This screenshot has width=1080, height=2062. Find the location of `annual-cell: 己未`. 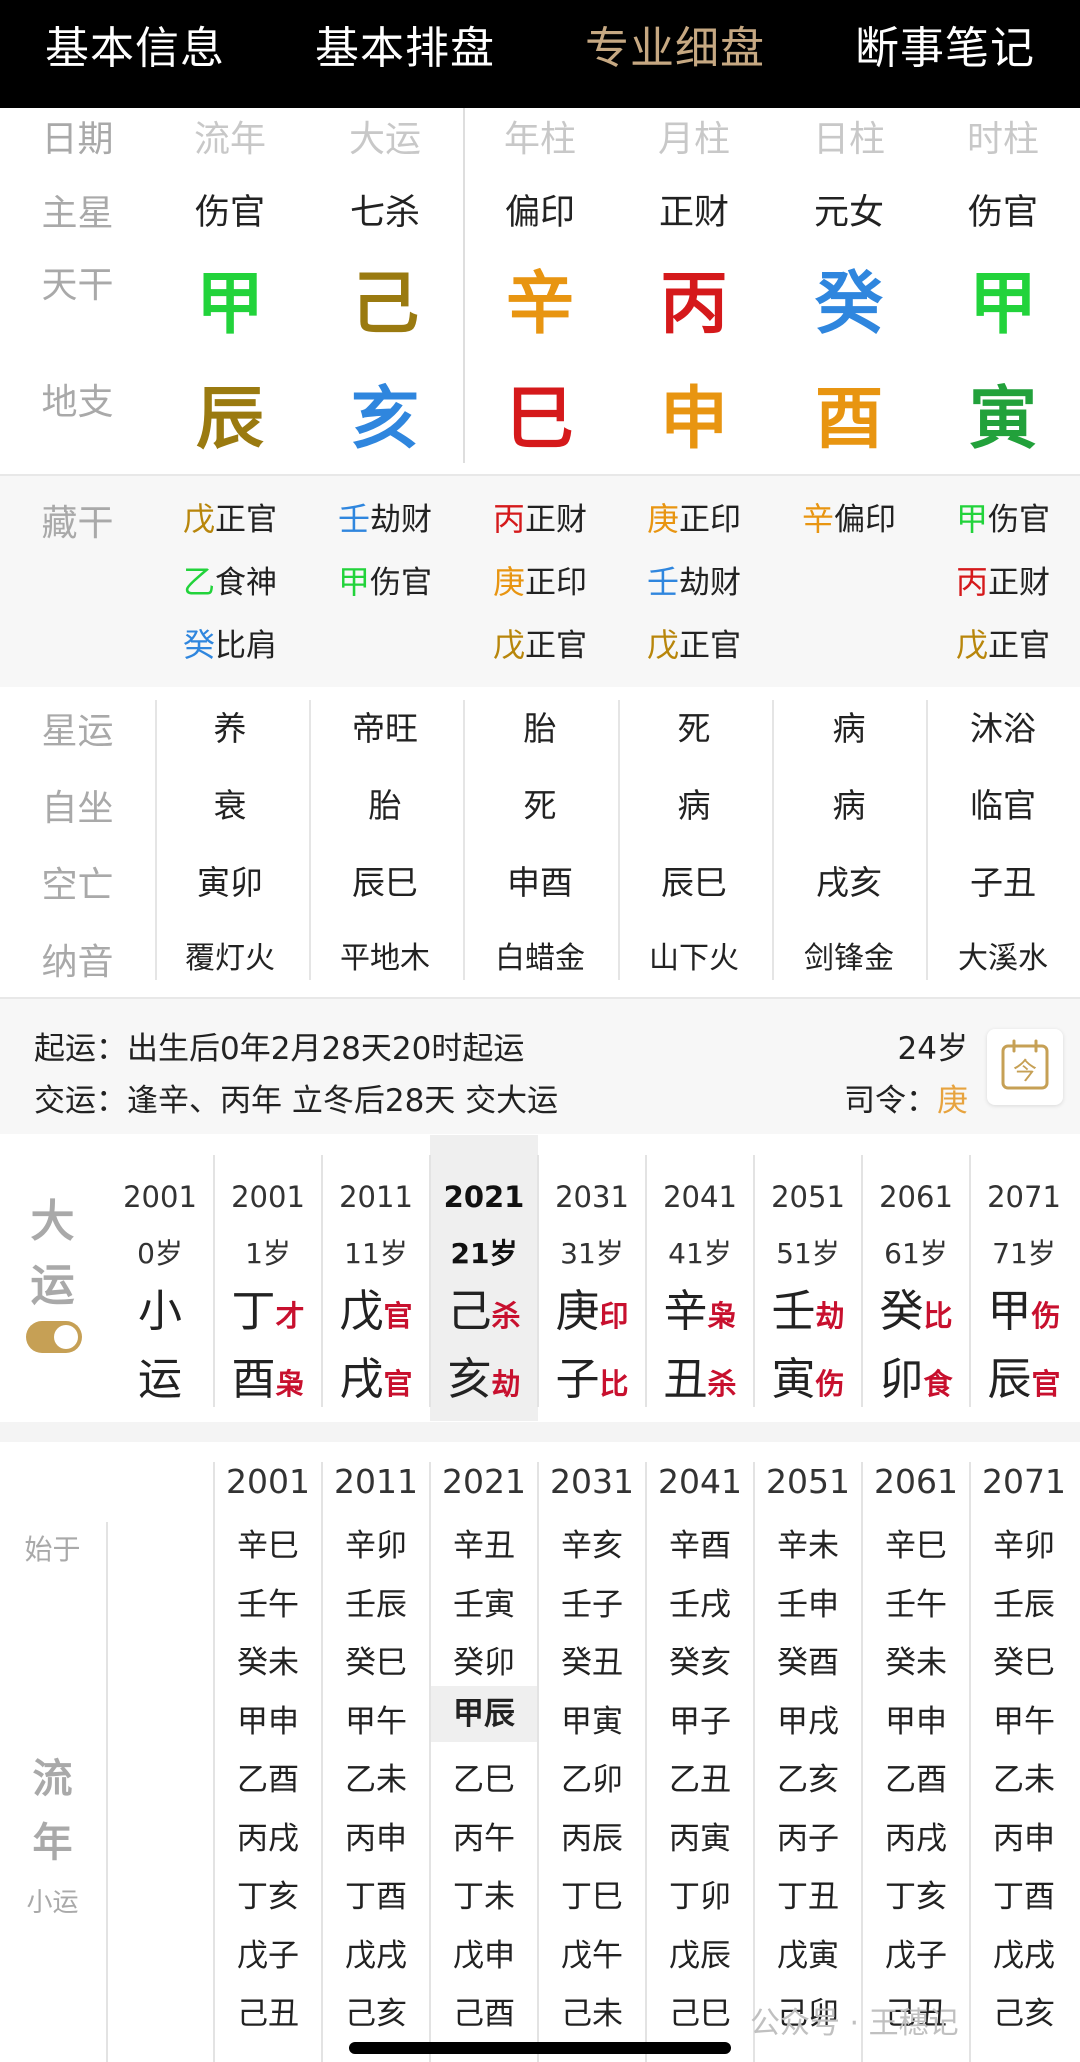

annual-cell: 己未 is located at coordinates (592, 2010).